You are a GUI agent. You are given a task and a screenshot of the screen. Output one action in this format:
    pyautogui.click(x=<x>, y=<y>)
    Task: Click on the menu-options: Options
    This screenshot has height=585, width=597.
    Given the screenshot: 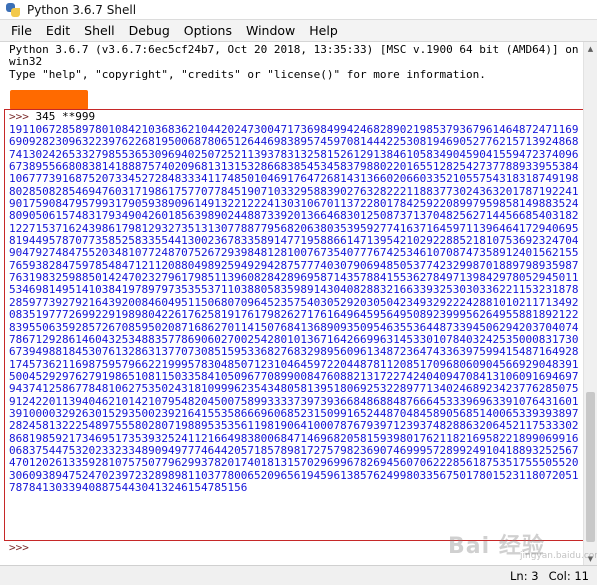 What is the action you would take?
    pyautogui.click(x=208, y=31)
    